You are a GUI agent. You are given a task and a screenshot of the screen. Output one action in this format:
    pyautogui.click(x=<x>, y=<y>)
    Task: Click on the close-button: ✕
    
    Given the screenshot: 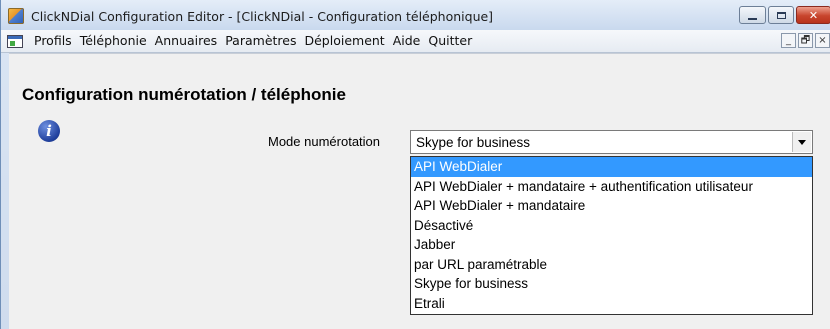 What is the action you would take?
    pyautogui.click(x=813, y=15)
    